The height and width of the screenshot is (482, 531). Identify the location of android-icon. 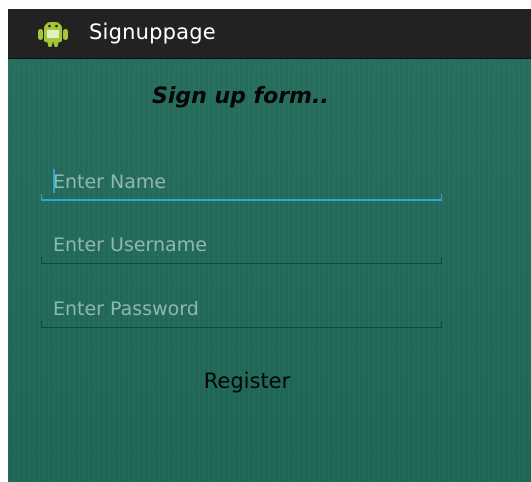
(53, 34).